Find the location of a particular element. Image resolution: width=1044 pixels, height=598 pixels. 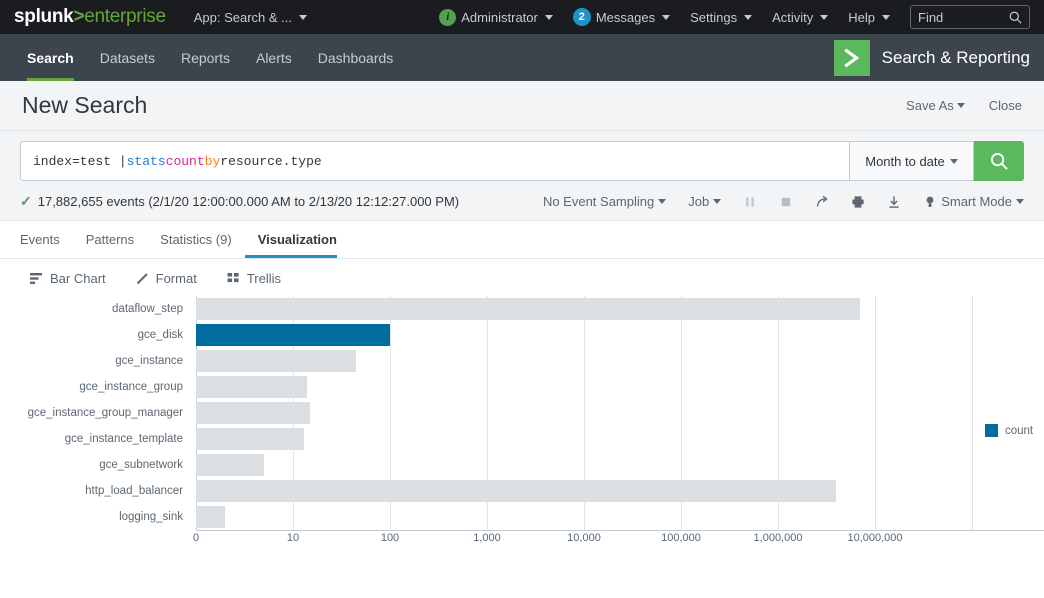

job-controls: No Event Sampling Job Smart Mode is located at coordinates (783, 201).